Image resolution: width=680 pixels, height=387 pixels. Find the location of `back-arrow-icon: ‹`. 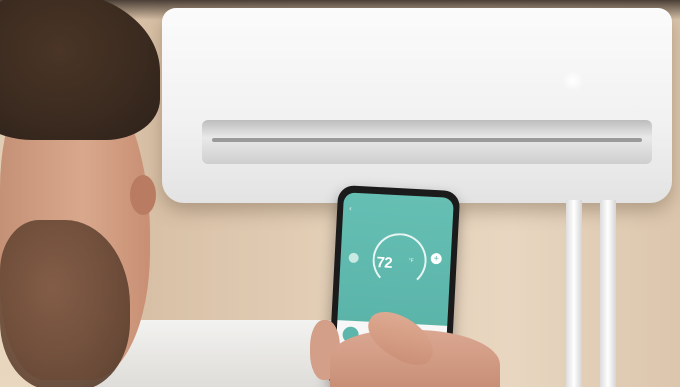

back-arrow-icon: ‹ is located at coordinates (350, 209).